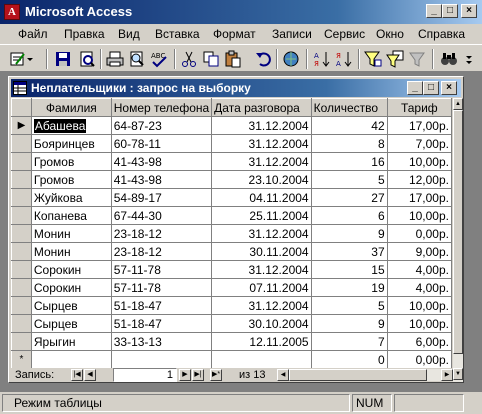 The height and width of the screenshot is (414, 482). I want to click on table-row: Сырцев 51-18-47 30.10.2004 9 10,00р., so click(231, 323).